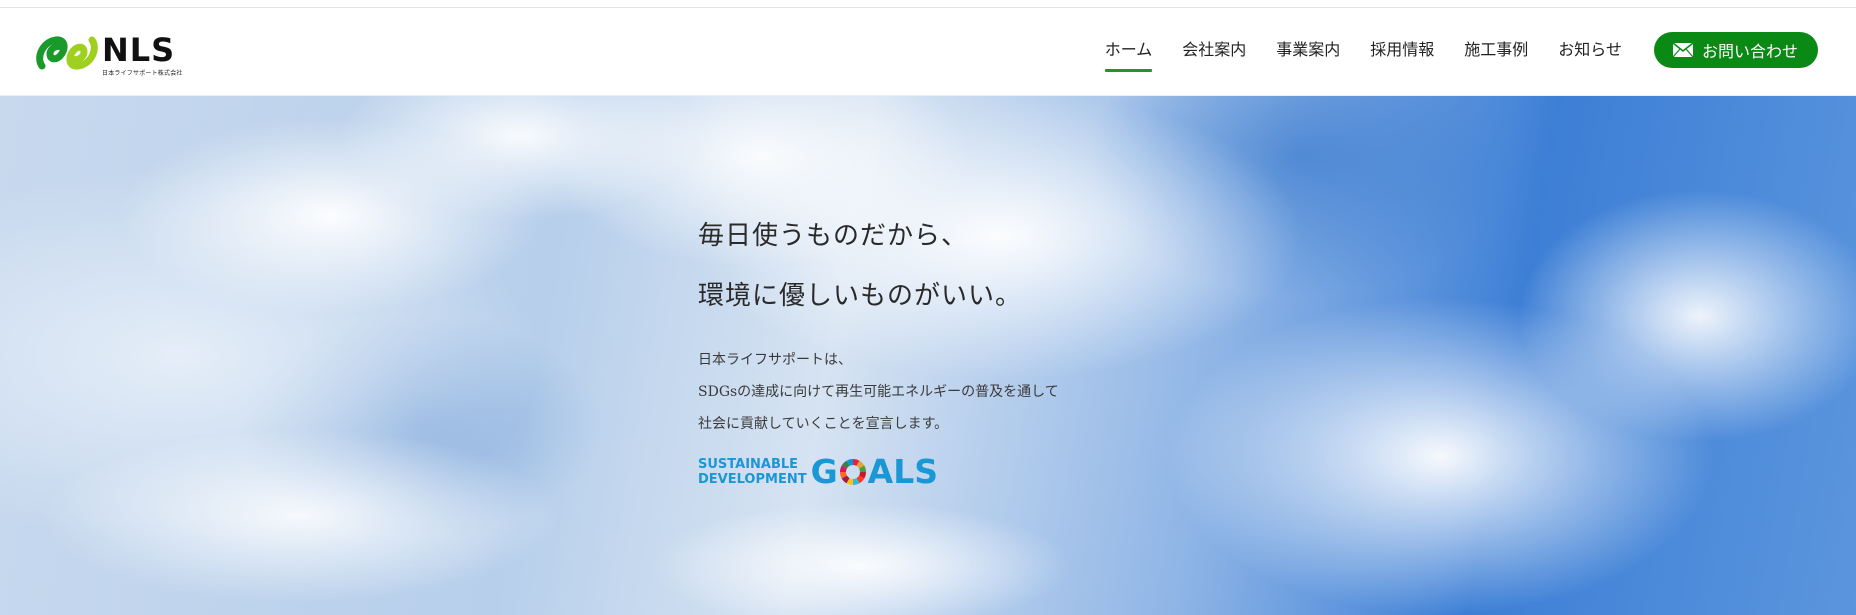 The width and height of the screenshot is (1856, 615). I want to click on logo-text: NLS, so click(139, 50).